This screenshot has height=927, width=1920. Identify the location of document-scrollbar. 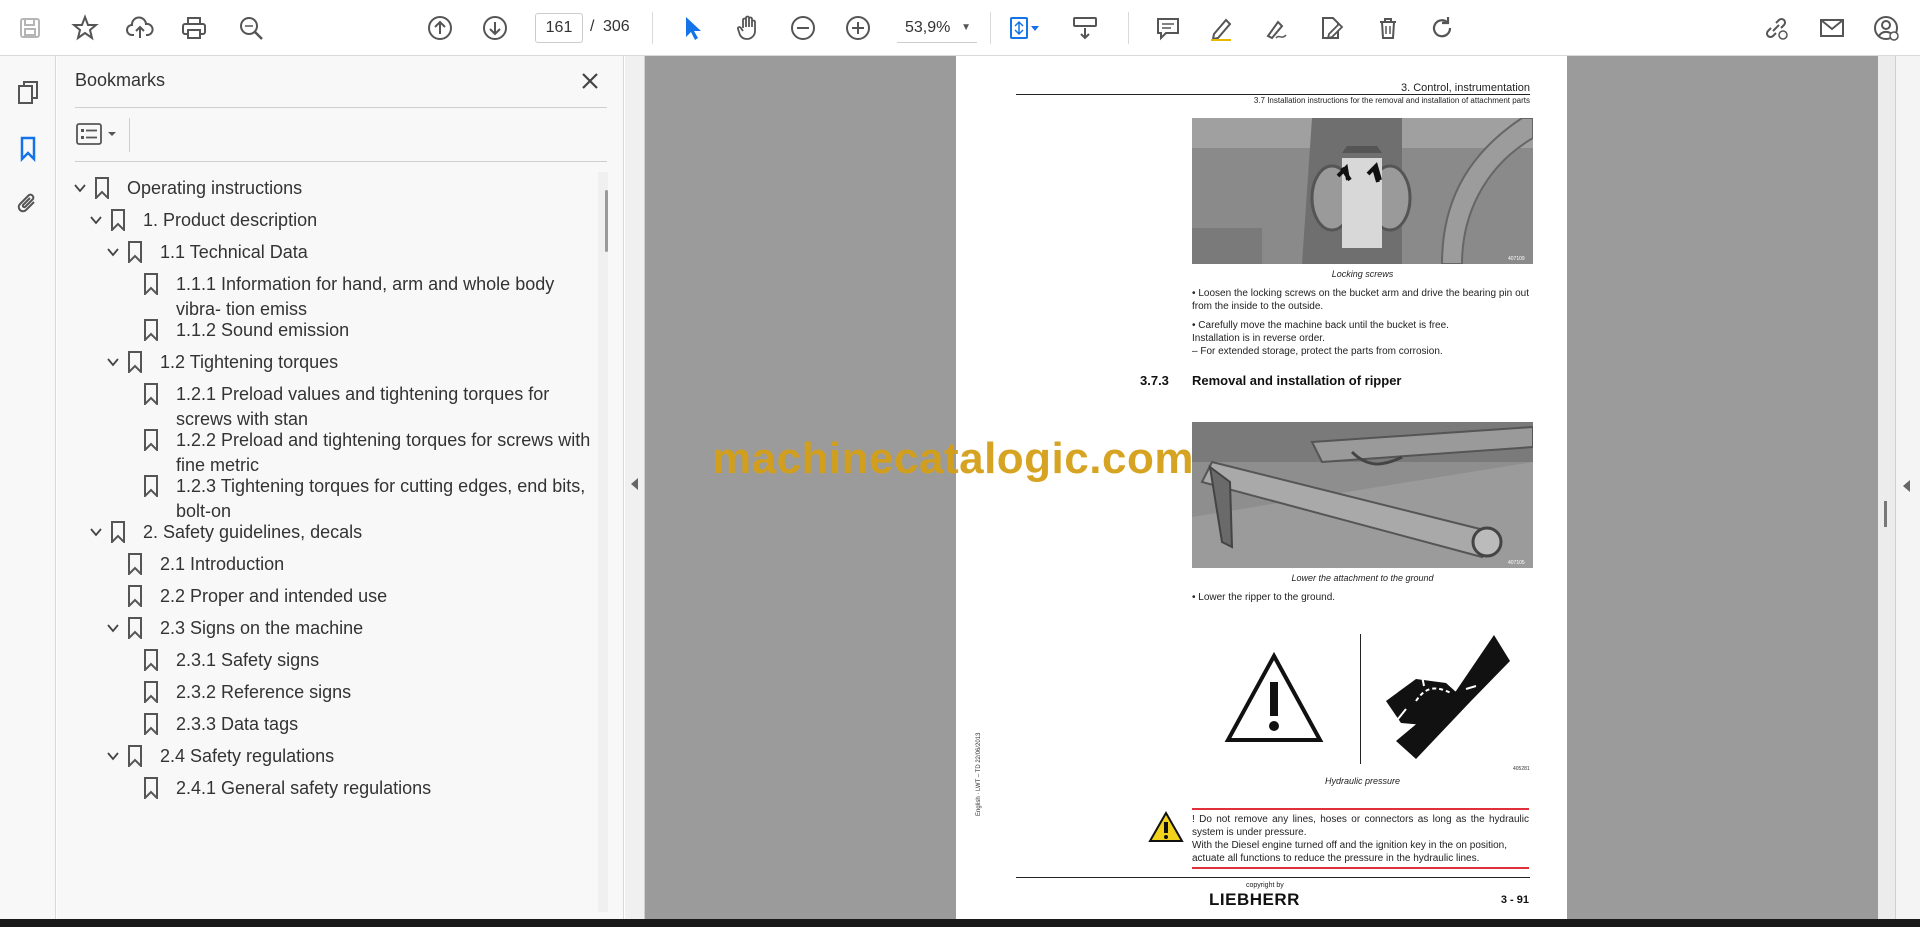
(1887, 487).